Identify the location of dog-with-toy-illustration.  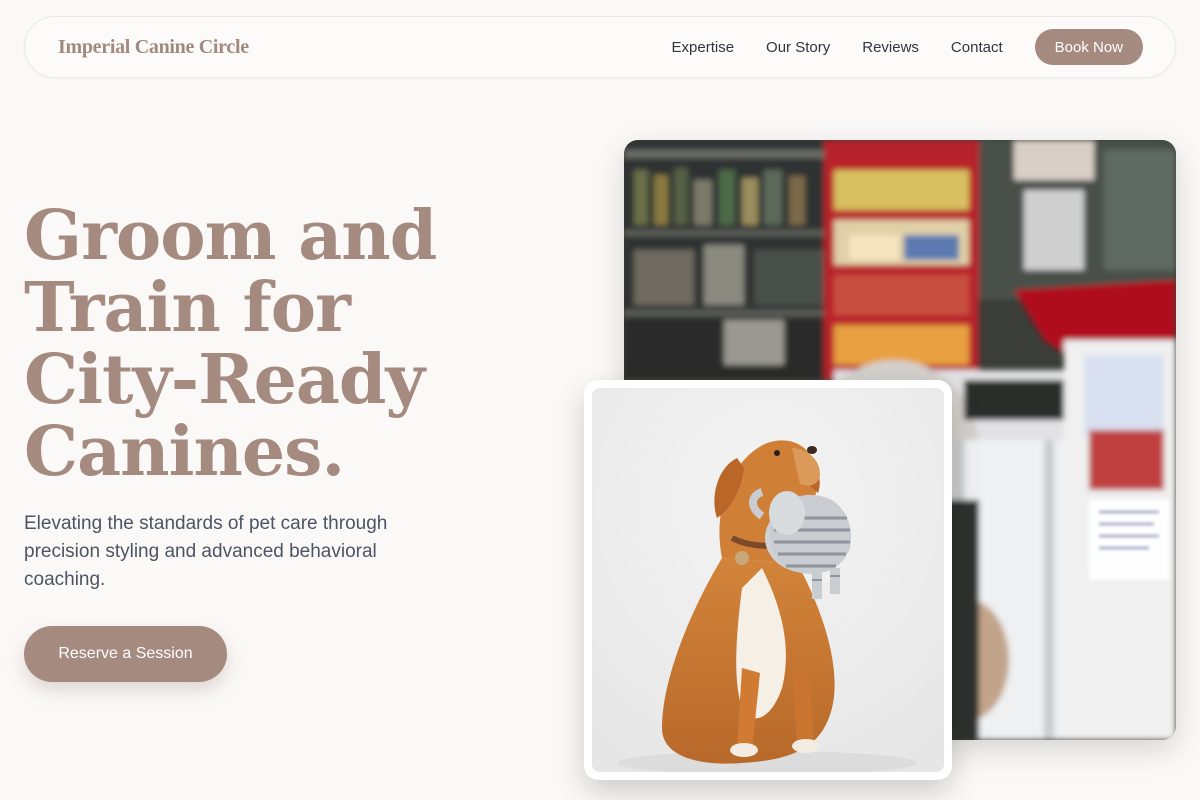
(768, 580).